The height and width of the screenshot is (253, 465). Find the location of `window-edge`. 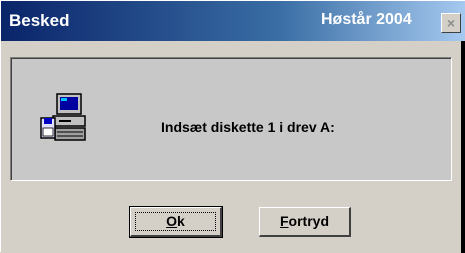

window-edge is located at coordinates (463, 147).